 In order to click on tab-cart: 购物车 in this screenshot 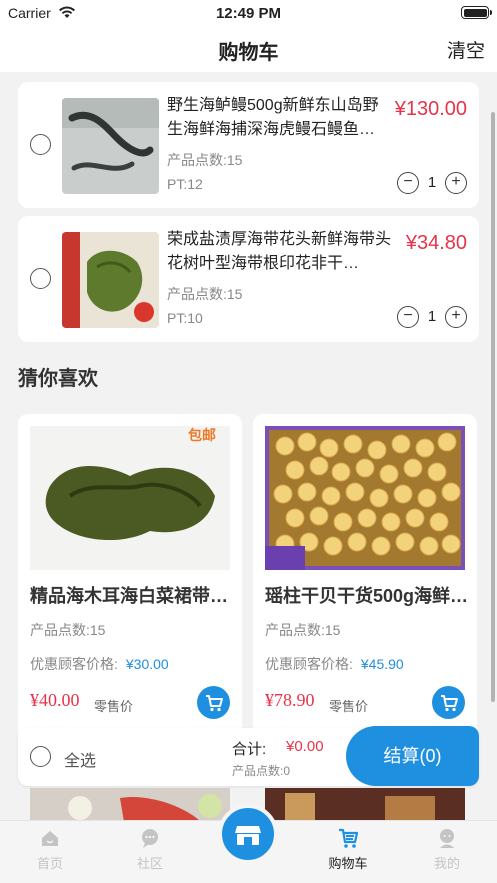, I will do `click(348, 849)`.